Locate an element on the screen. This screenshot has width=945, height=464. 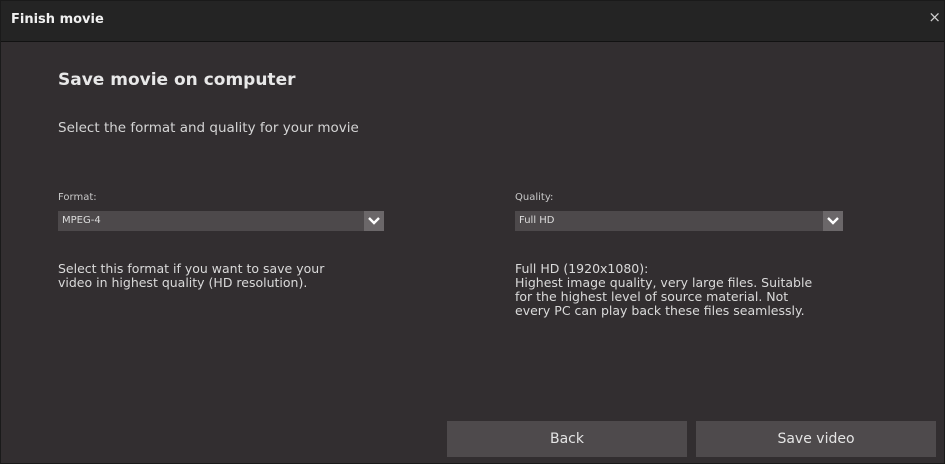
quality-select: Full HD is located at coordinates (679, 221).